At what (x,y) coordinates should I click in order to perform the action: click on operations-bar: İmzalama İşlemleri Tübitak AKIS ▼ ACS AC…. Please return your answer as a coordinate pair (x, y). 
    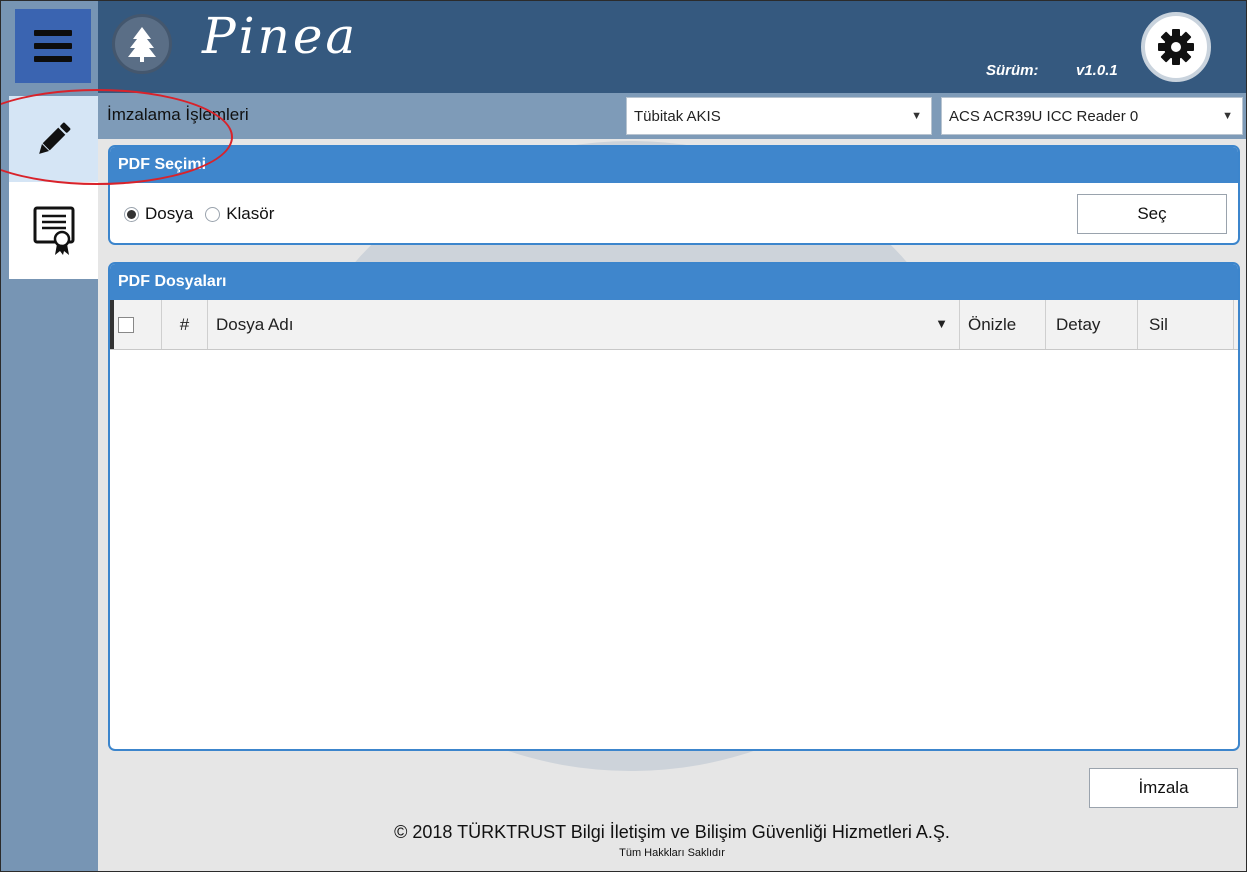
    Looking at the image, I should click on (672, 116).